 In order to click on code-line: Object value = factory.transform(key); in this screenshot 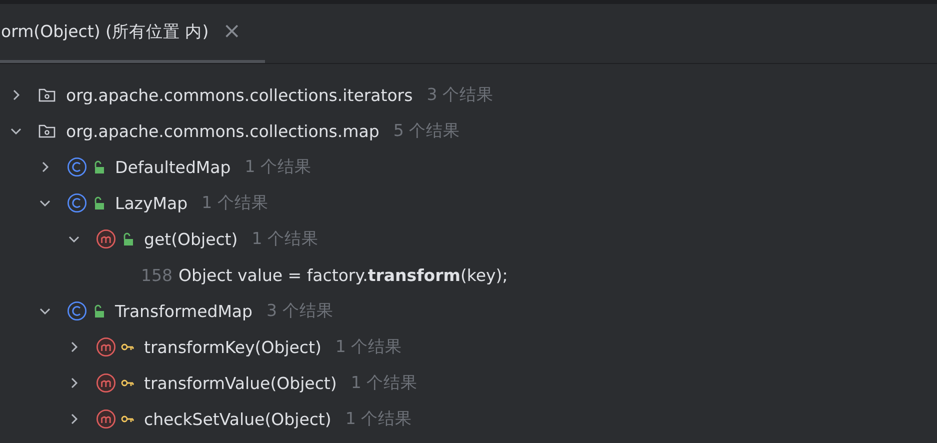, I will do `click(343, 275)`.